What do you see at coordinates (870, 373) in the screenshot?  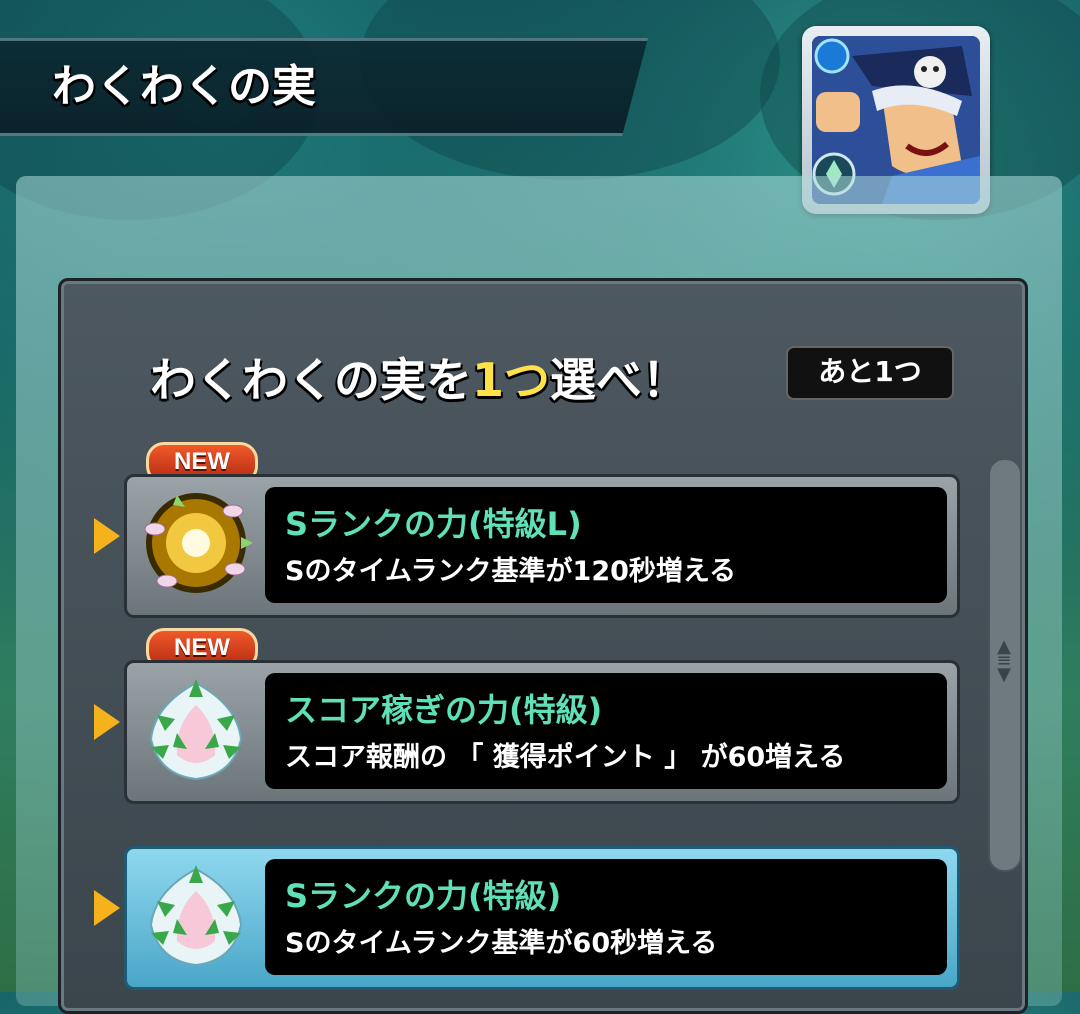 I see `remaining-count-badge: あと1つ` at bounding box center [870, 373].